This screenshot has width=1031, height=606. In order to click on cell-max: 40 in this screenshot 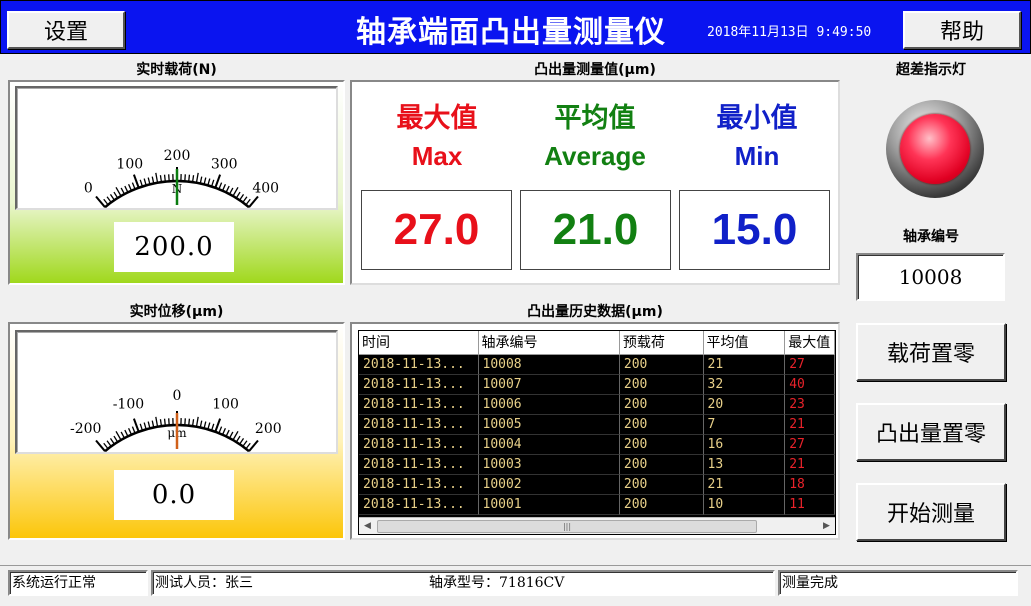, I will do `click(810, 385)`.